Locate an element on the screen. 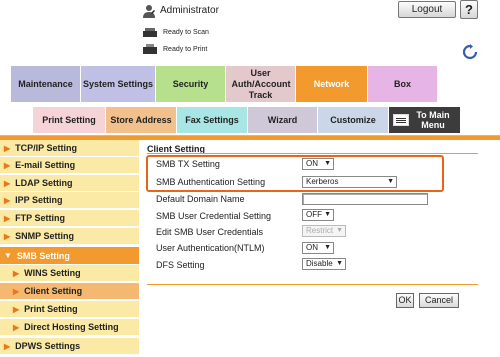 This screenshot has width=500, height=357. dfs-setting-label: DFS Setting is located at coordinates (180, 265).